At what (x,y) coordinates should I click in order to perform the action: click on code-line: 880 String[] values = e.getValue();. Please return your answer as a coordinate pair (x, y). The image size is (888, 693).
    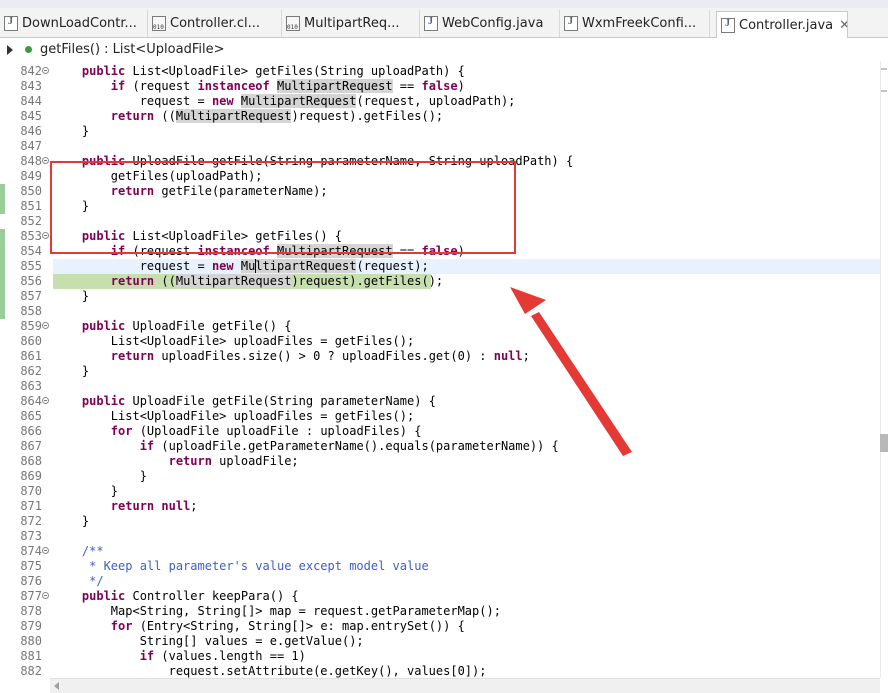
    Looking at the image, I should click on (440, 641).